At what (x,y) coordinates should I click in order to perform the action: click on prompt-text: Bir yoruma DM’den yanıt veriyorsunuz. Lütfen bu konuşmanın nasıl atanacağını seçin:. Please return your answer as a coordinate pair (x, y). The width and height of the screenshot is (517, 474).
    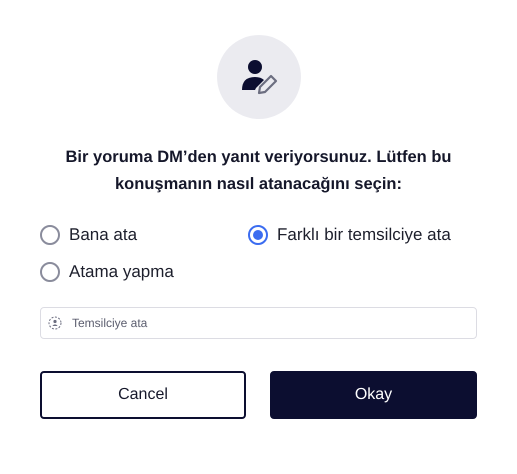
    Looking at the image, I should click on (258, 171).